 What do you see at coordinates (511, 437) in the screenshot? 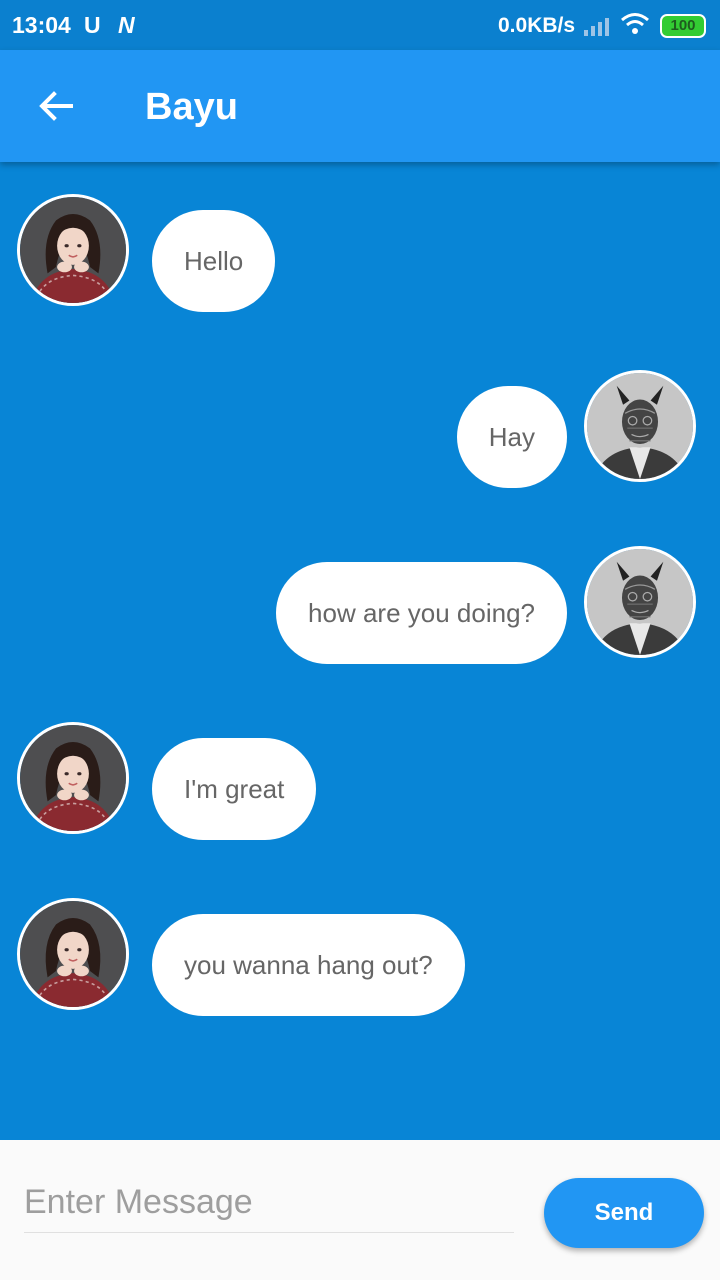
I see `message-bubble-outgoing: Hay` at bounding box center [511, 437].